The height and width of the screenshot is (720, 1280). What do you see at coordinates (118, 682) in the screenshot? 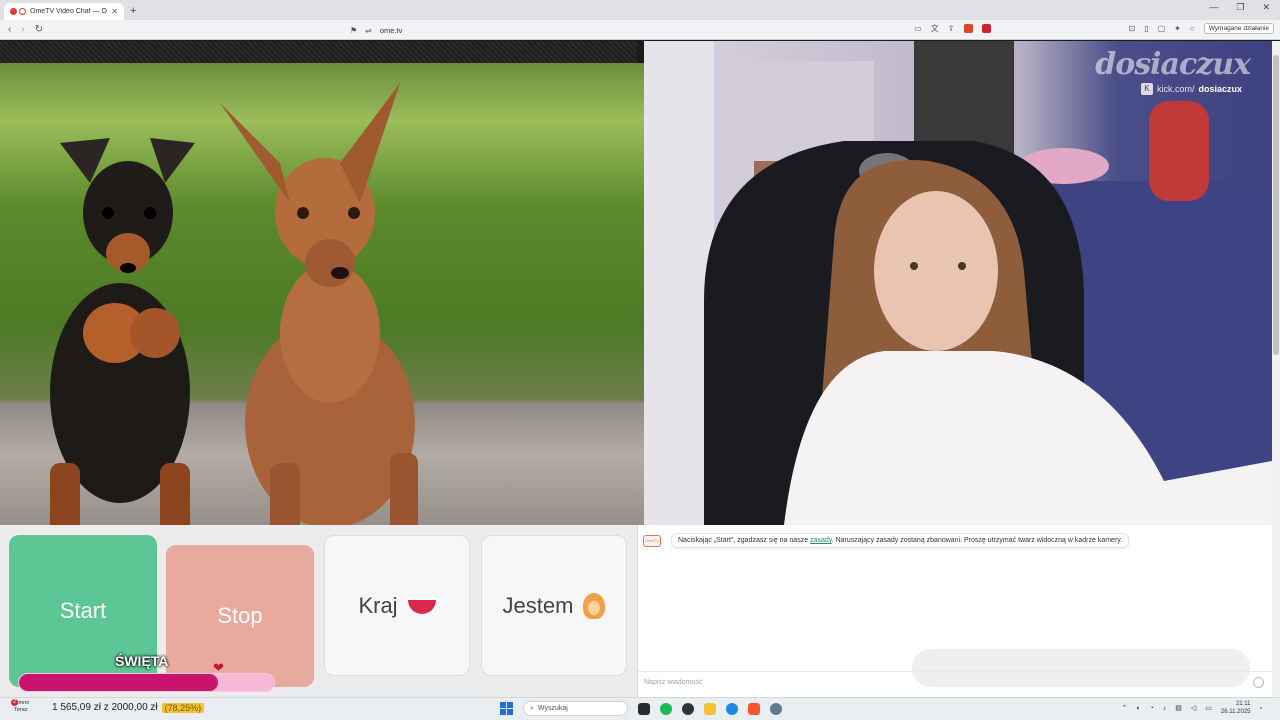
I see `goal-progress-fill` at bounding box center [118, 682].